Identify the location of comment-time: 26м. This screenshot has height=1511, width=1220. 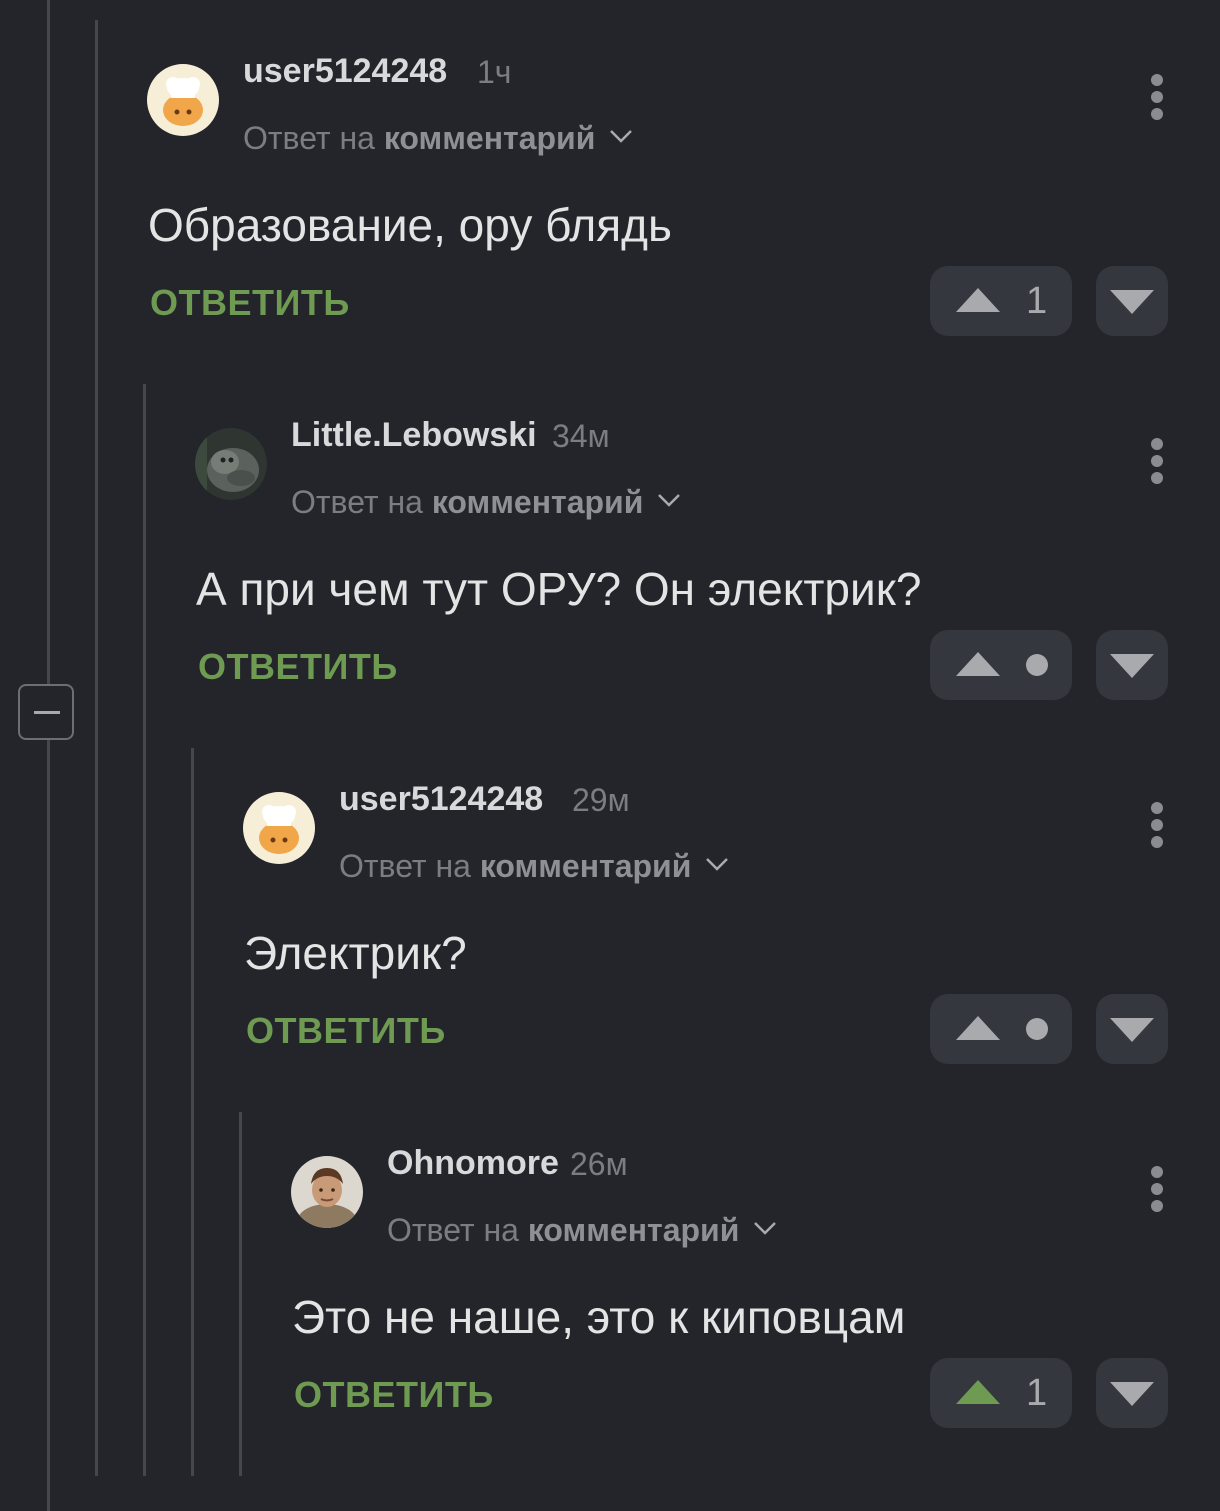
(599, 1164).